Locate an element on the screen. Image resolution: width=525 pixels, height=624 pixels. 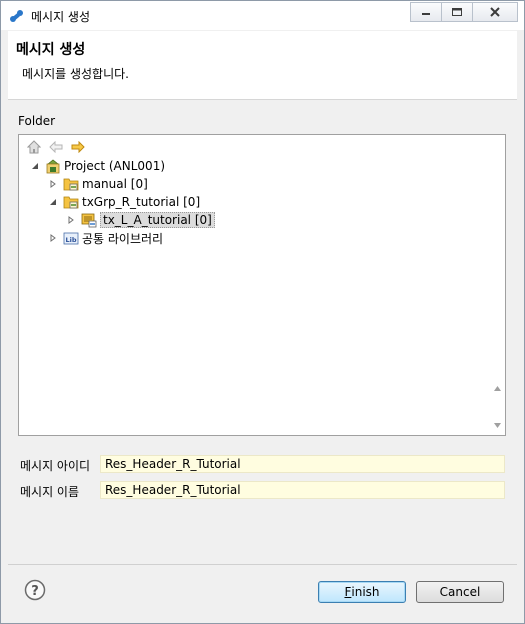
app-icon is located at coordinates (16, 16).